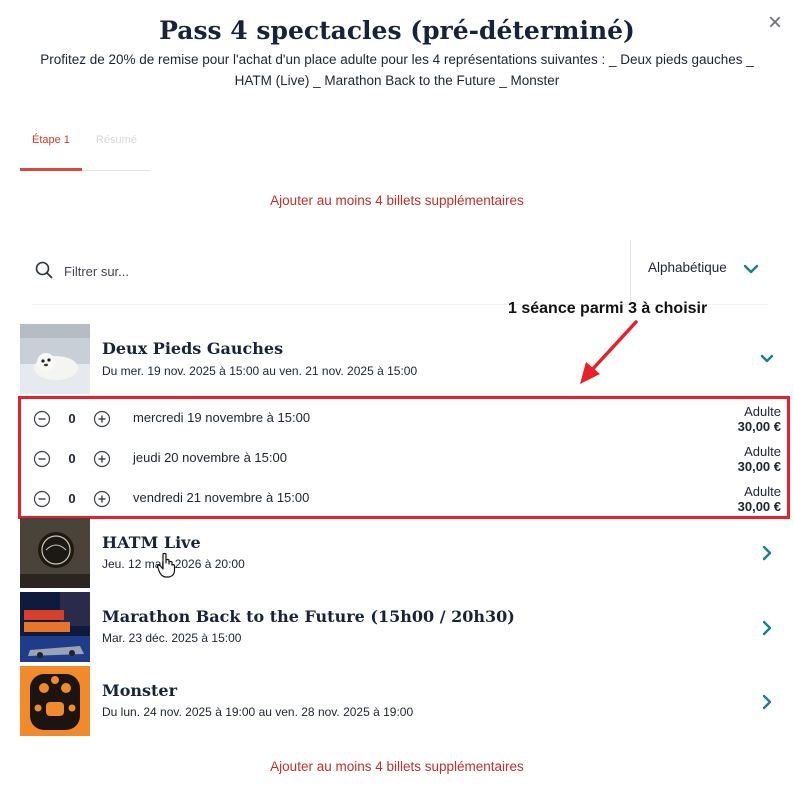  Describe the element at coordinates (687, 267) in the screenshot. I see `sort-label: Alphabétique` at that location.